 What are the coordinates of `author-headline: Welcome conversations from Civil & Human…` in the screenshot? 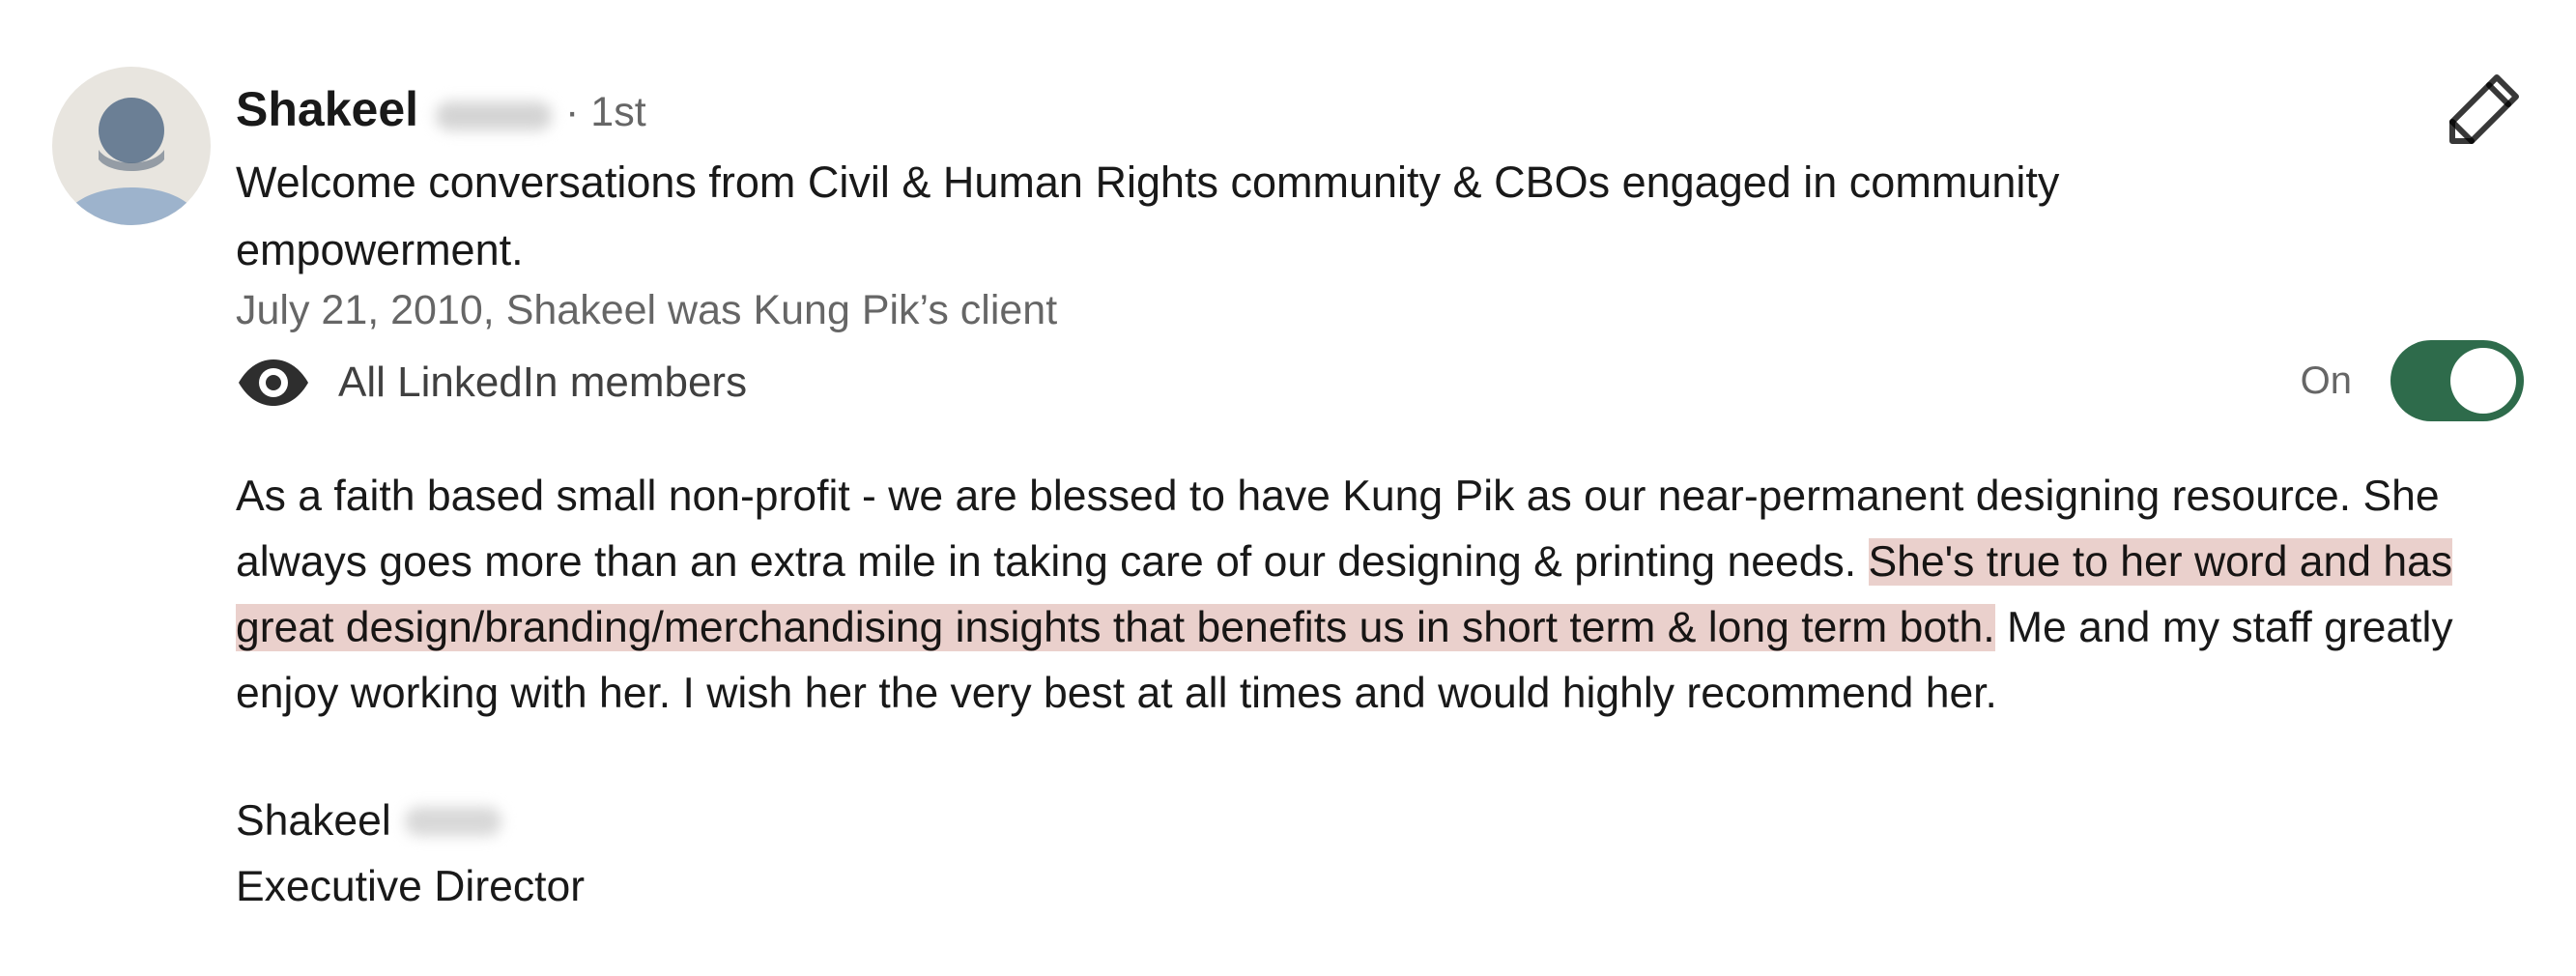 It's located at (1148, 216).